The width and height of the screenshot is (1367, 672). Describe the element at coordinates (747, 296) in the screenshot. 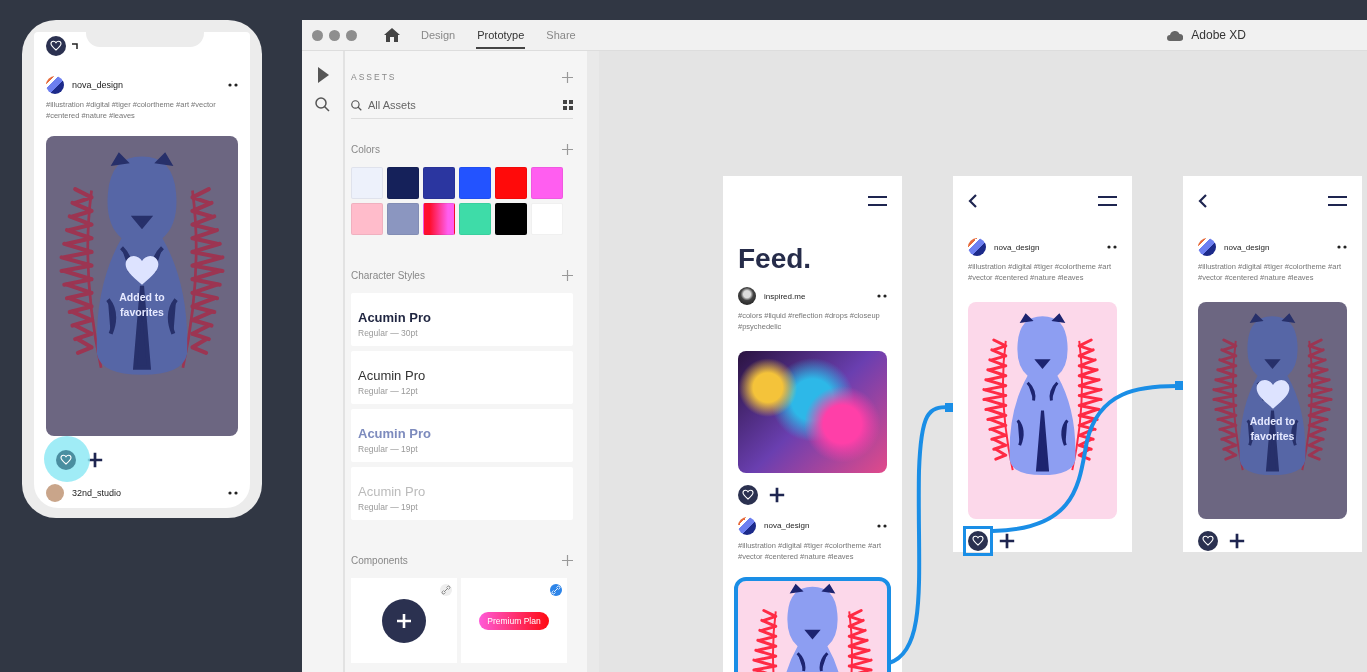

I see `avatar-photo-placeholder` at that location.